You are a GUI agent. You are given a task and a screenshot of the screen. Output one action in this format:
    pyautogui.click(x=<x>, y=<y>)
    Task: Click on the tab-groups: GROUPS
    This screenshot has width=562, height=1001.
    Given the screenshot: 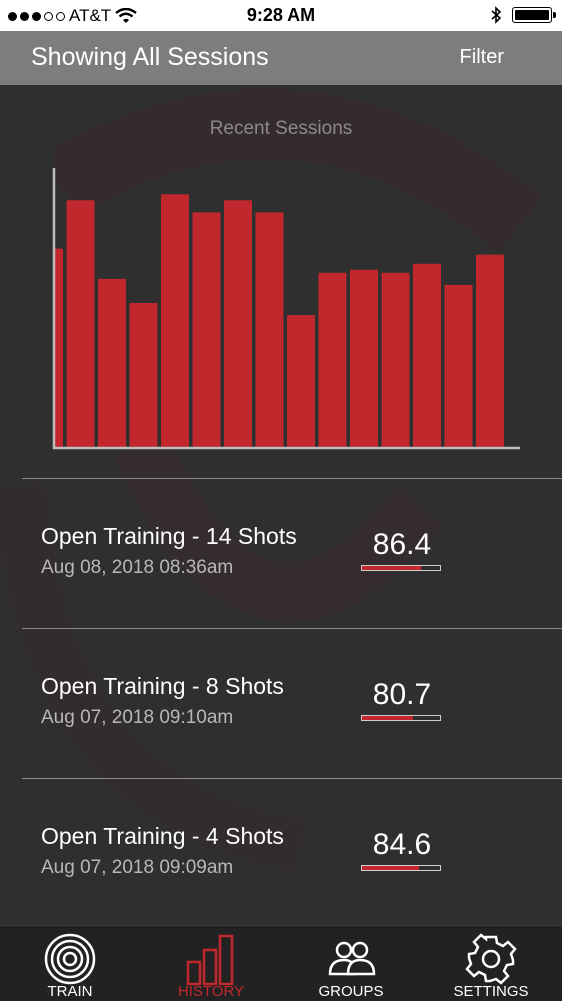 What is the action you would take?
    pyautogui.click(x=351, y=963)
    